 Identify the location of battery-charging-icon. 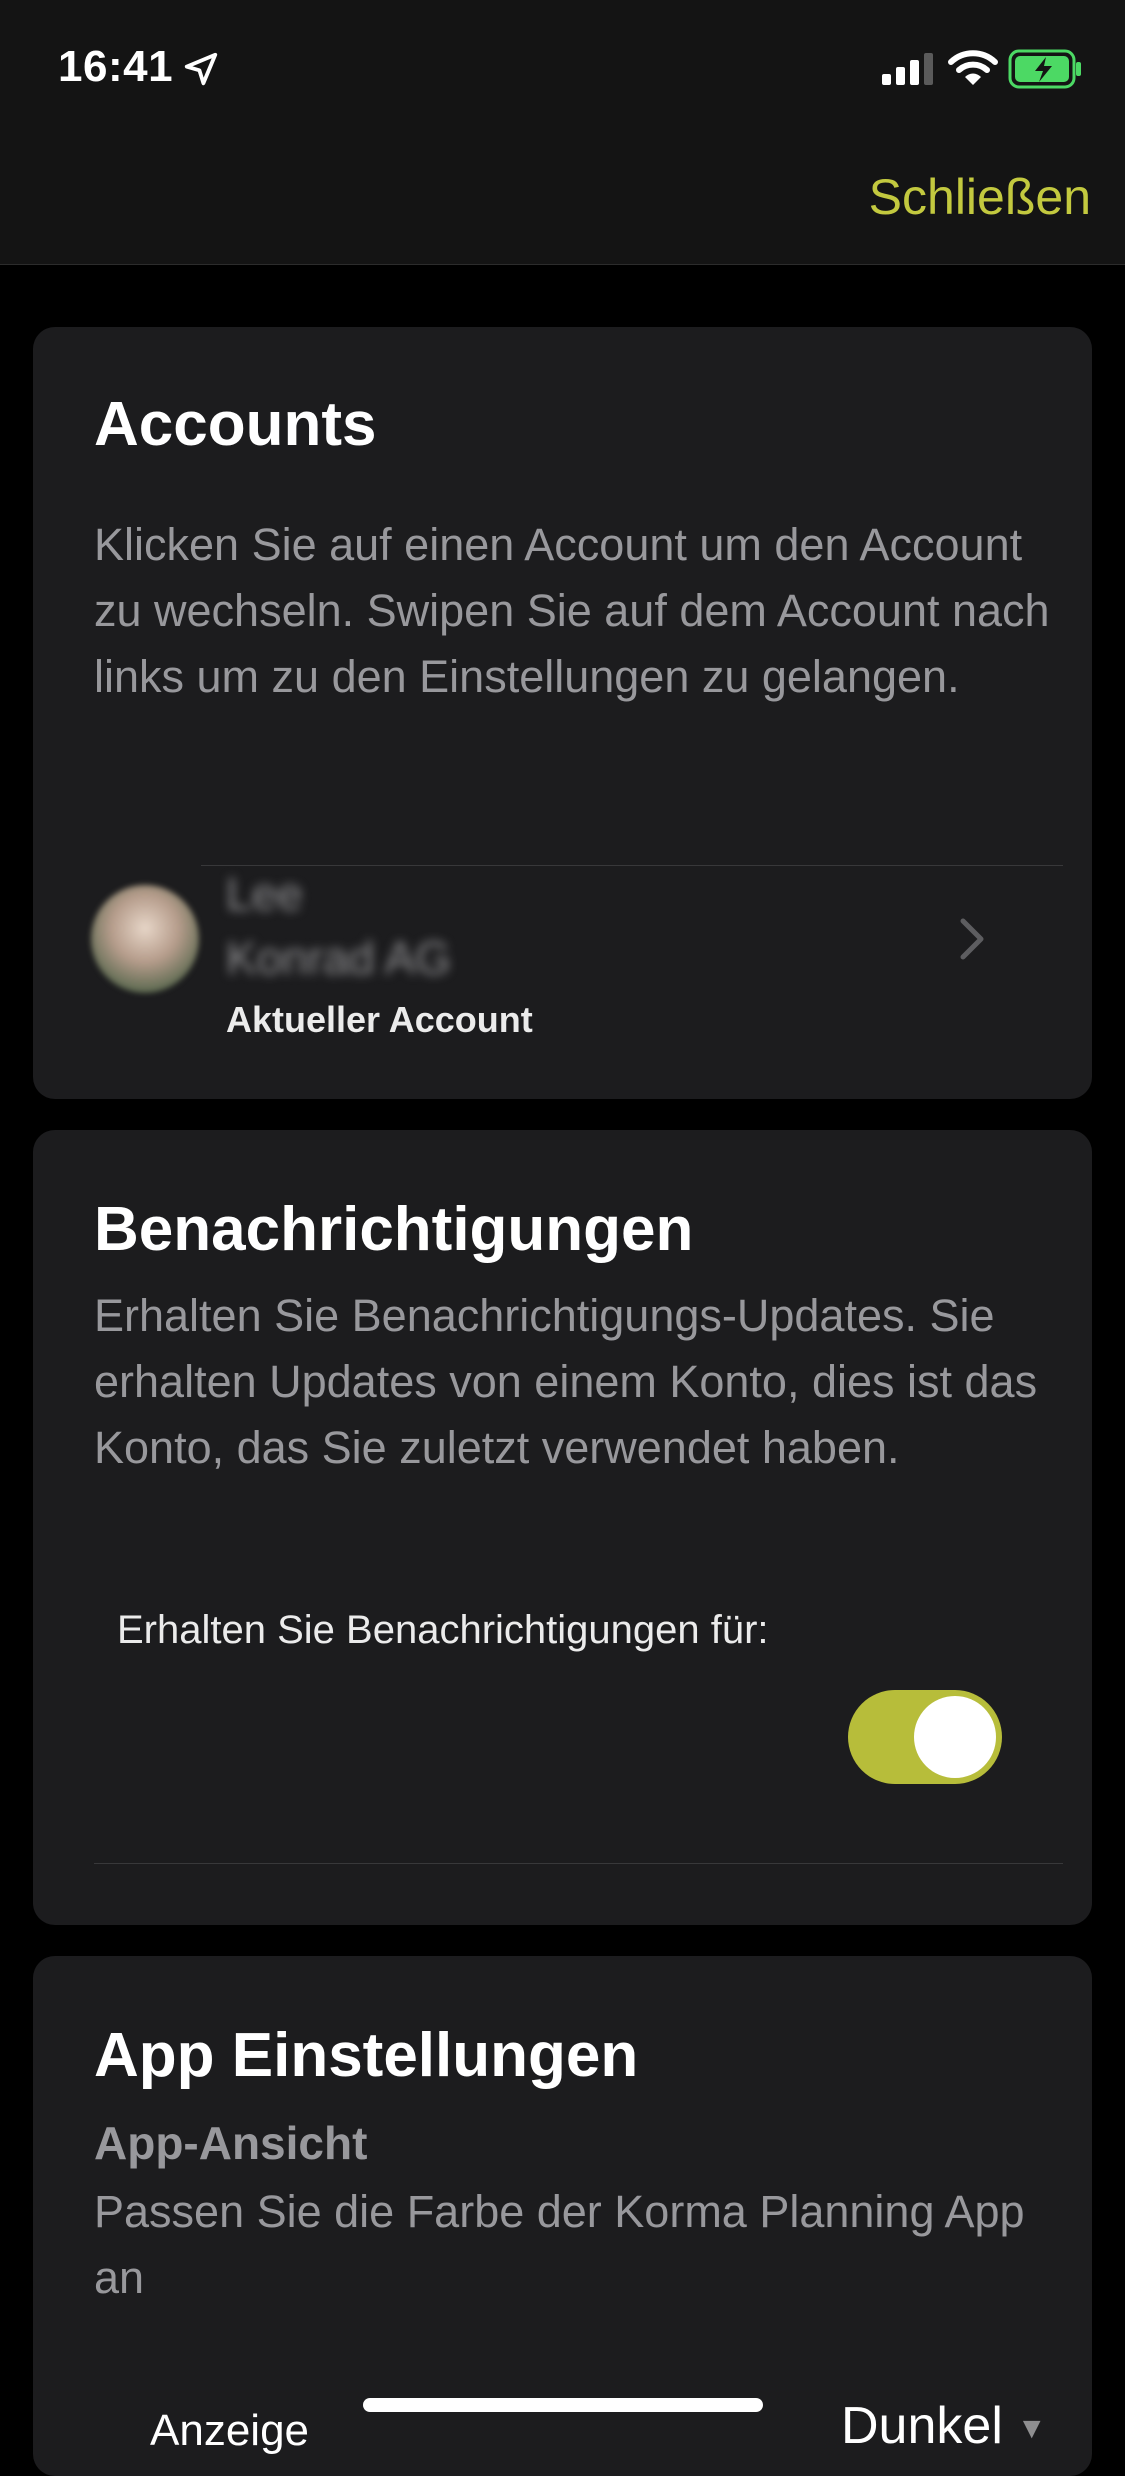
(1044, 69).